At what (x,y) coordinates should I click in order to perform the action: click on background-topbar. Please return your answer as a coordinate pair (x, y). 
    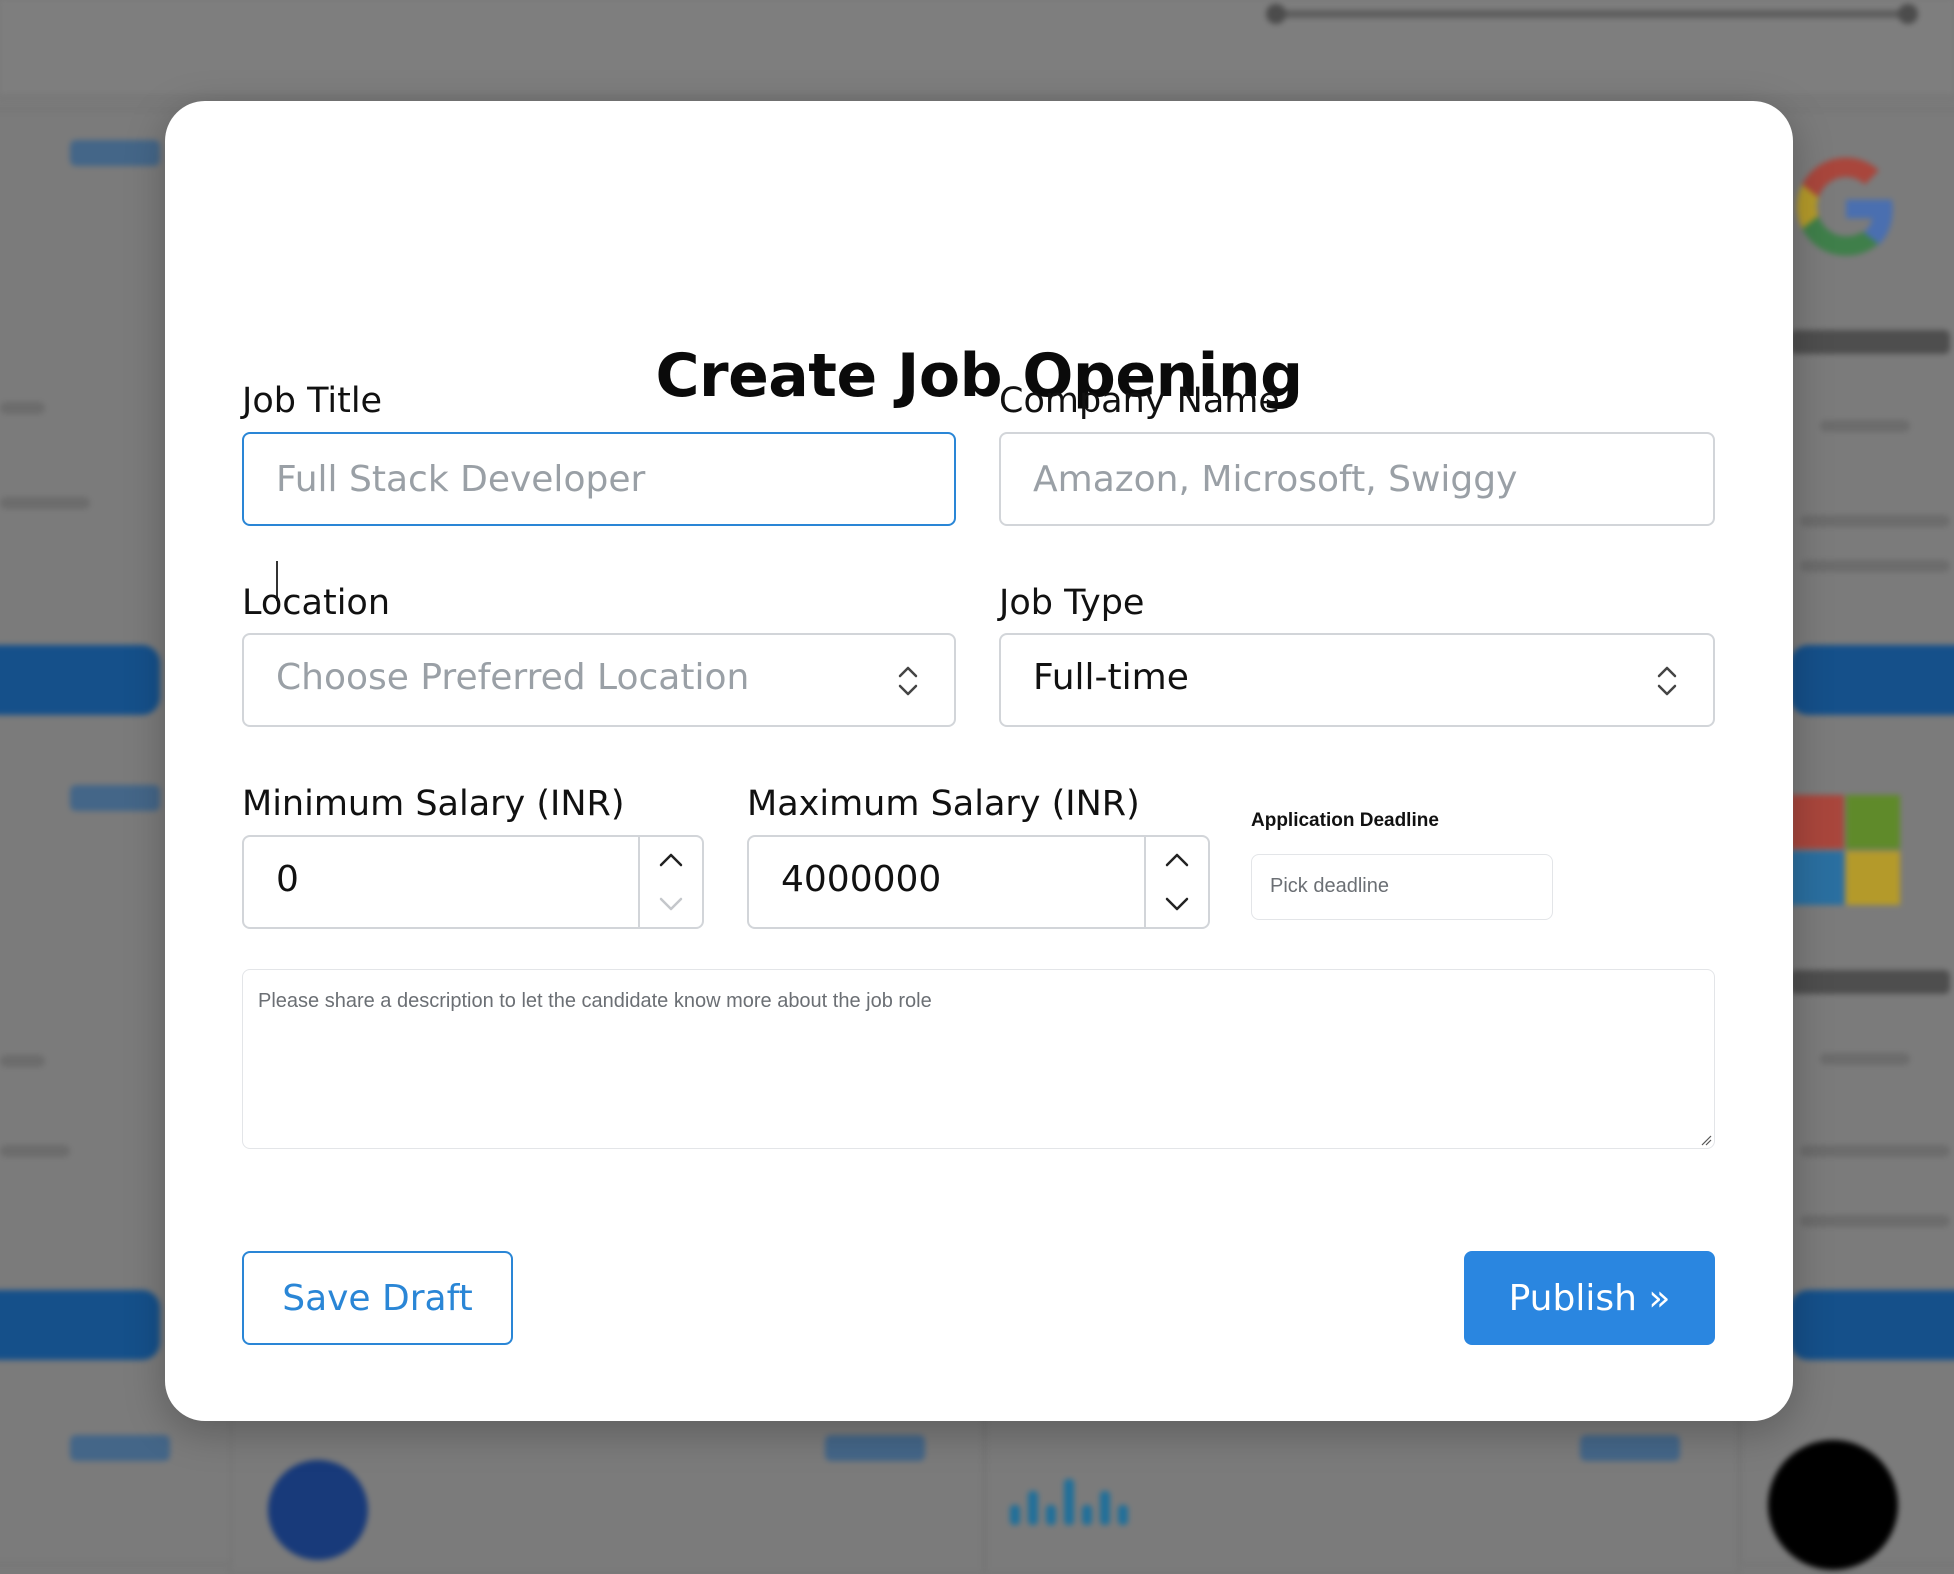
    Looking at the image, I should click on (977, 48).